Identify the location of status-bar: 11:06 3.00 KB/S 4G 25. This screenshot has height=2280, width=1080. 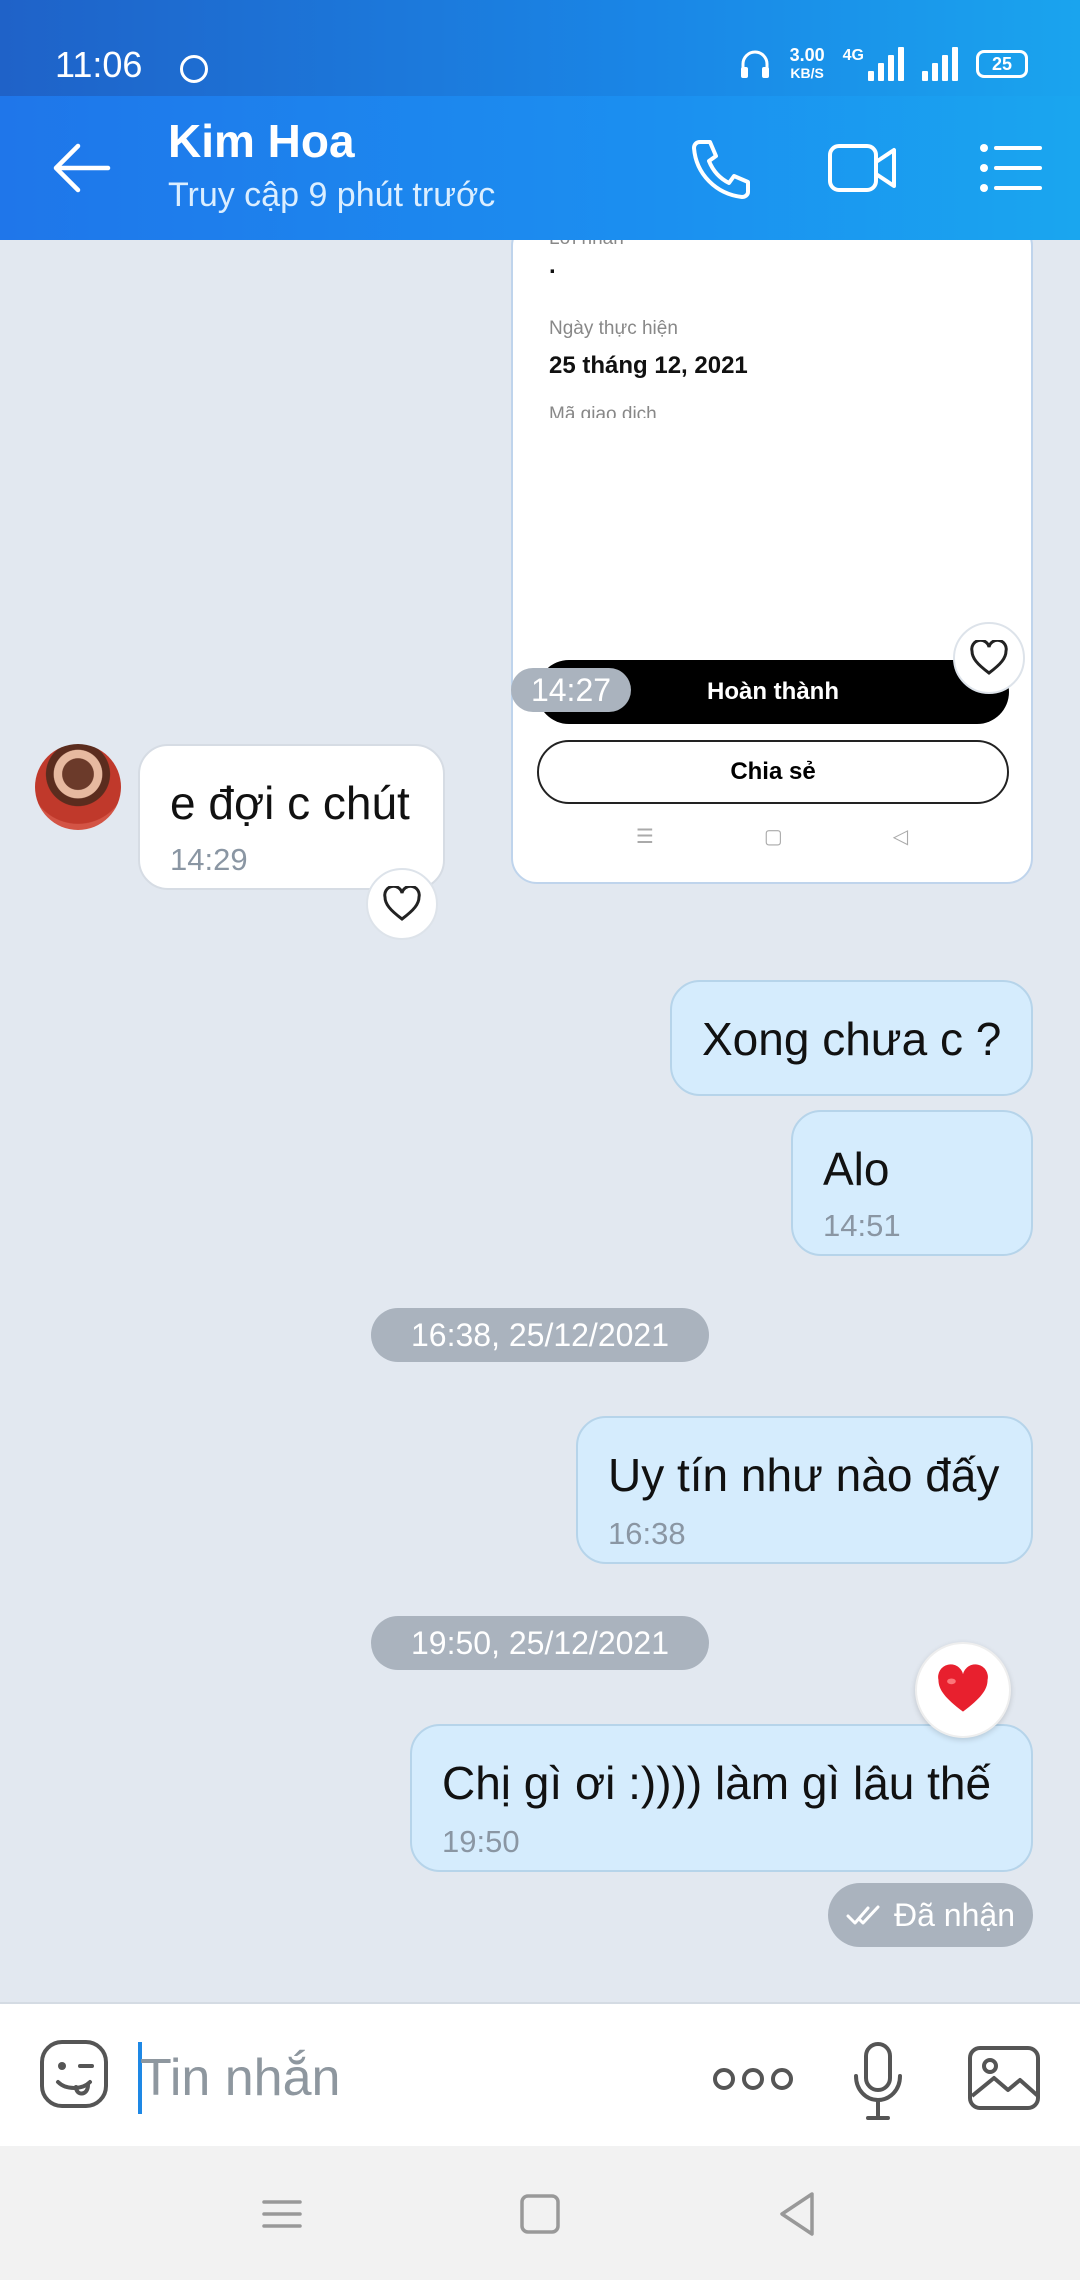
(540, 48).